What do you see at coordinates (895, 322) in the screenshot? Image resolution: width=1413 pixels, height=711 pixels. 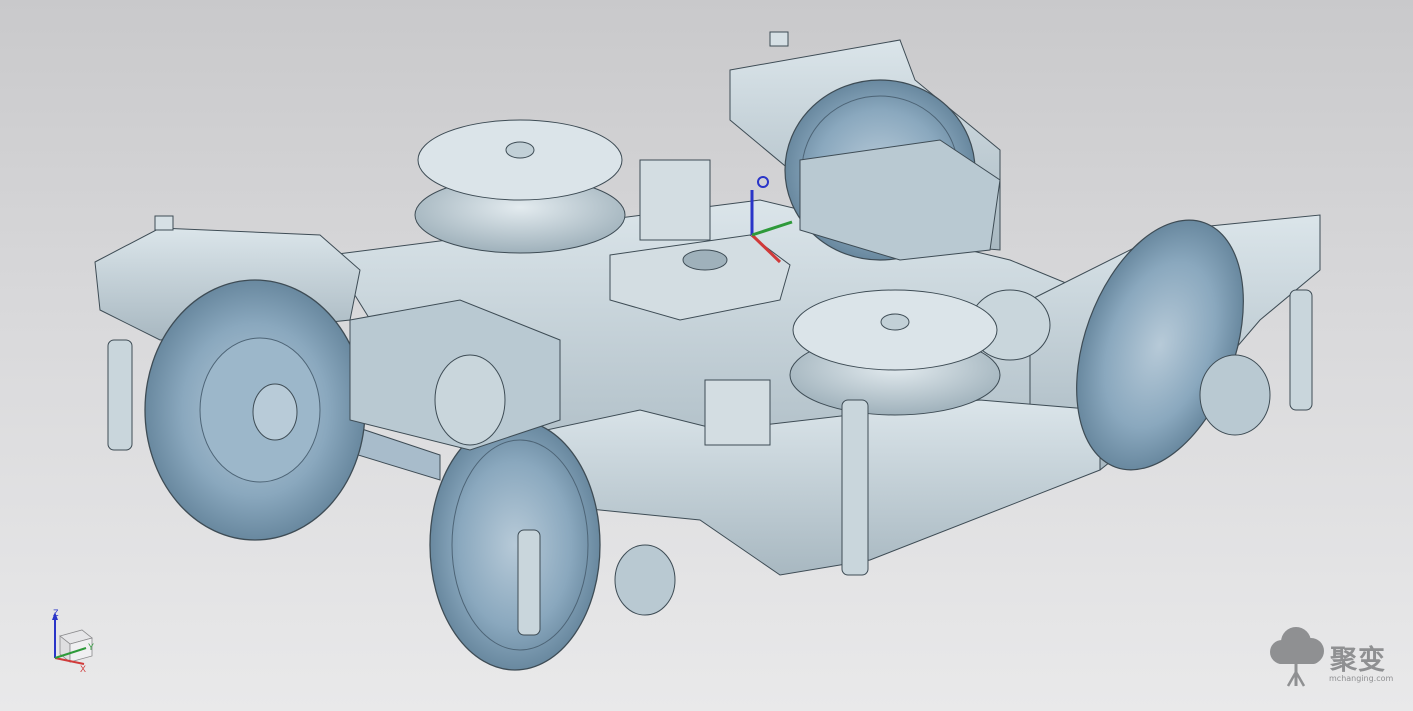 I see `air-spring-front-cap` at bounding box center [895, 322].